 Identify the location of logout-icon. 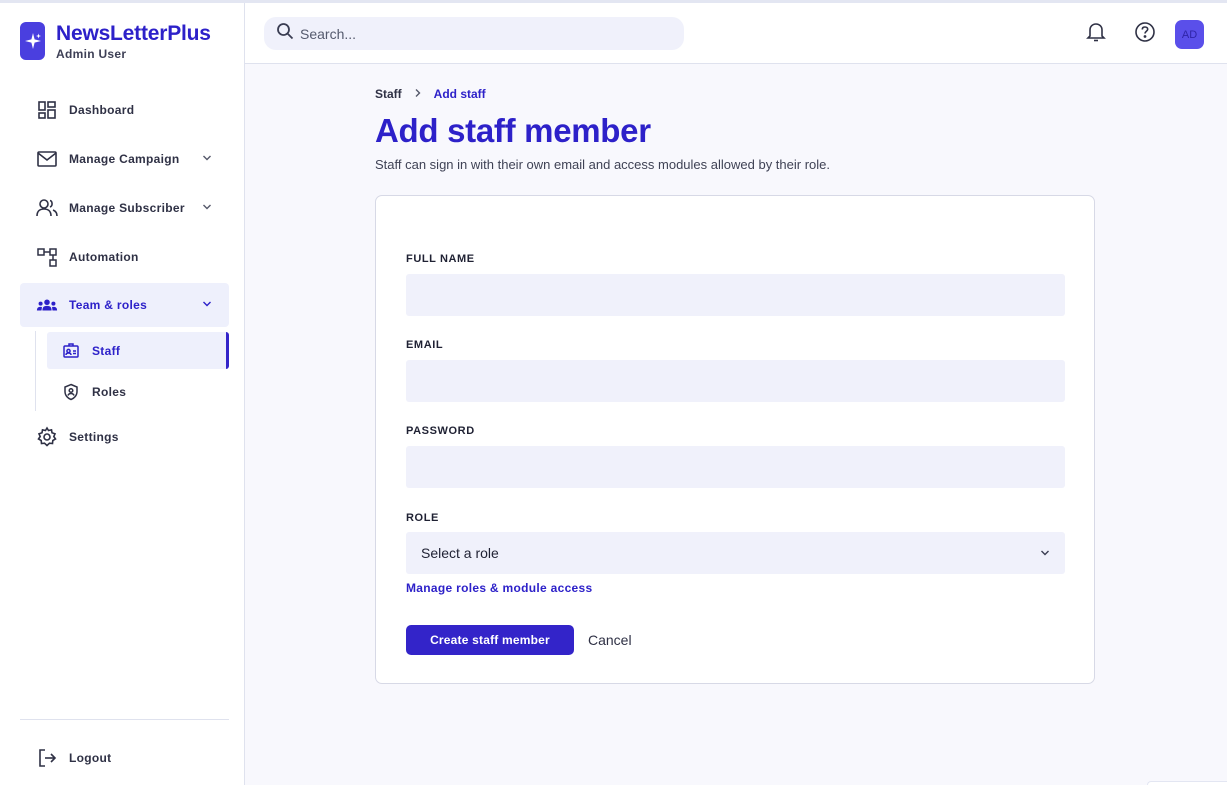
(47, 758).